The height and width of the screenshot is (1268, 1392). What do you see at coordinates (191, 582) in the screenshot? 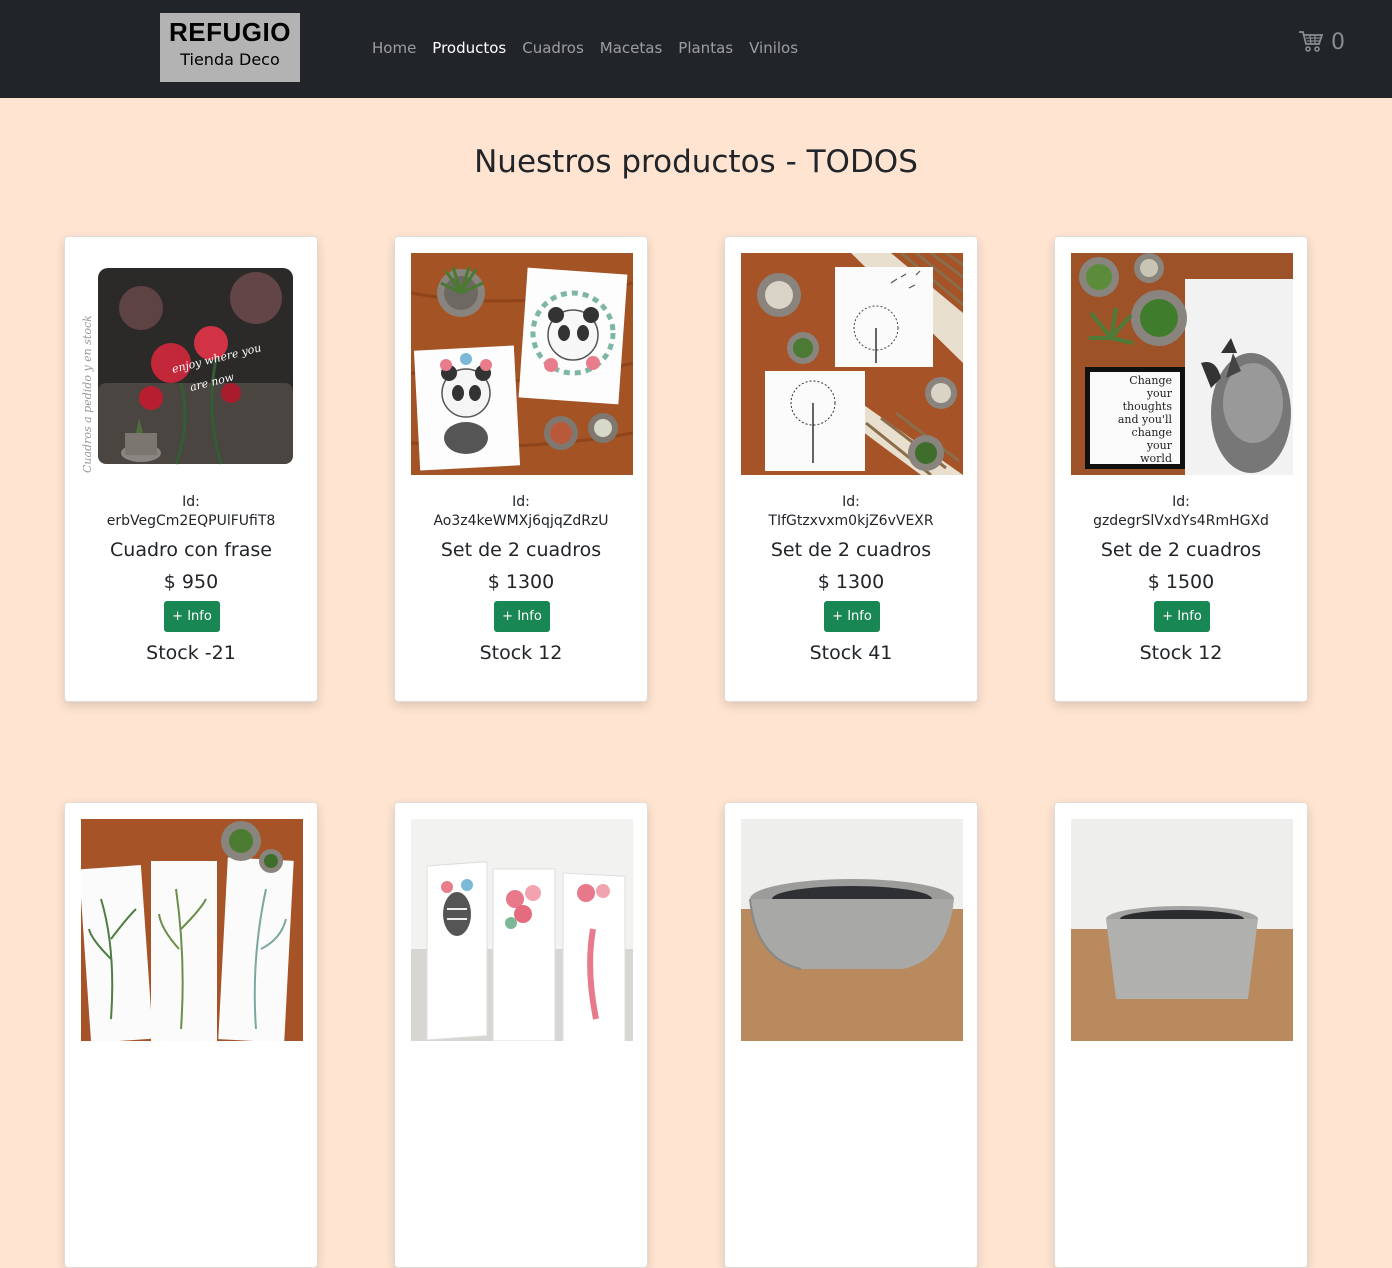
I see `product-price: $ 950` at bounding box center [191, 582].